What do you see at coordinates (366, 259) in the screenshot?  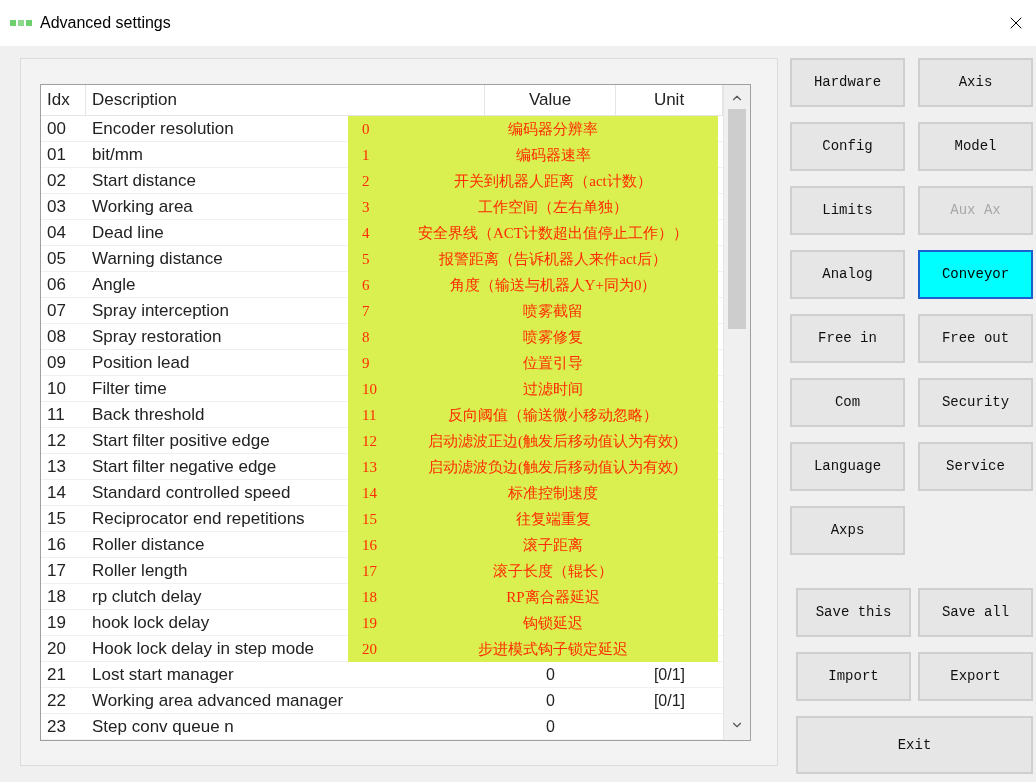 I see `annotation-number: 5` at bounding box center [366, 259].